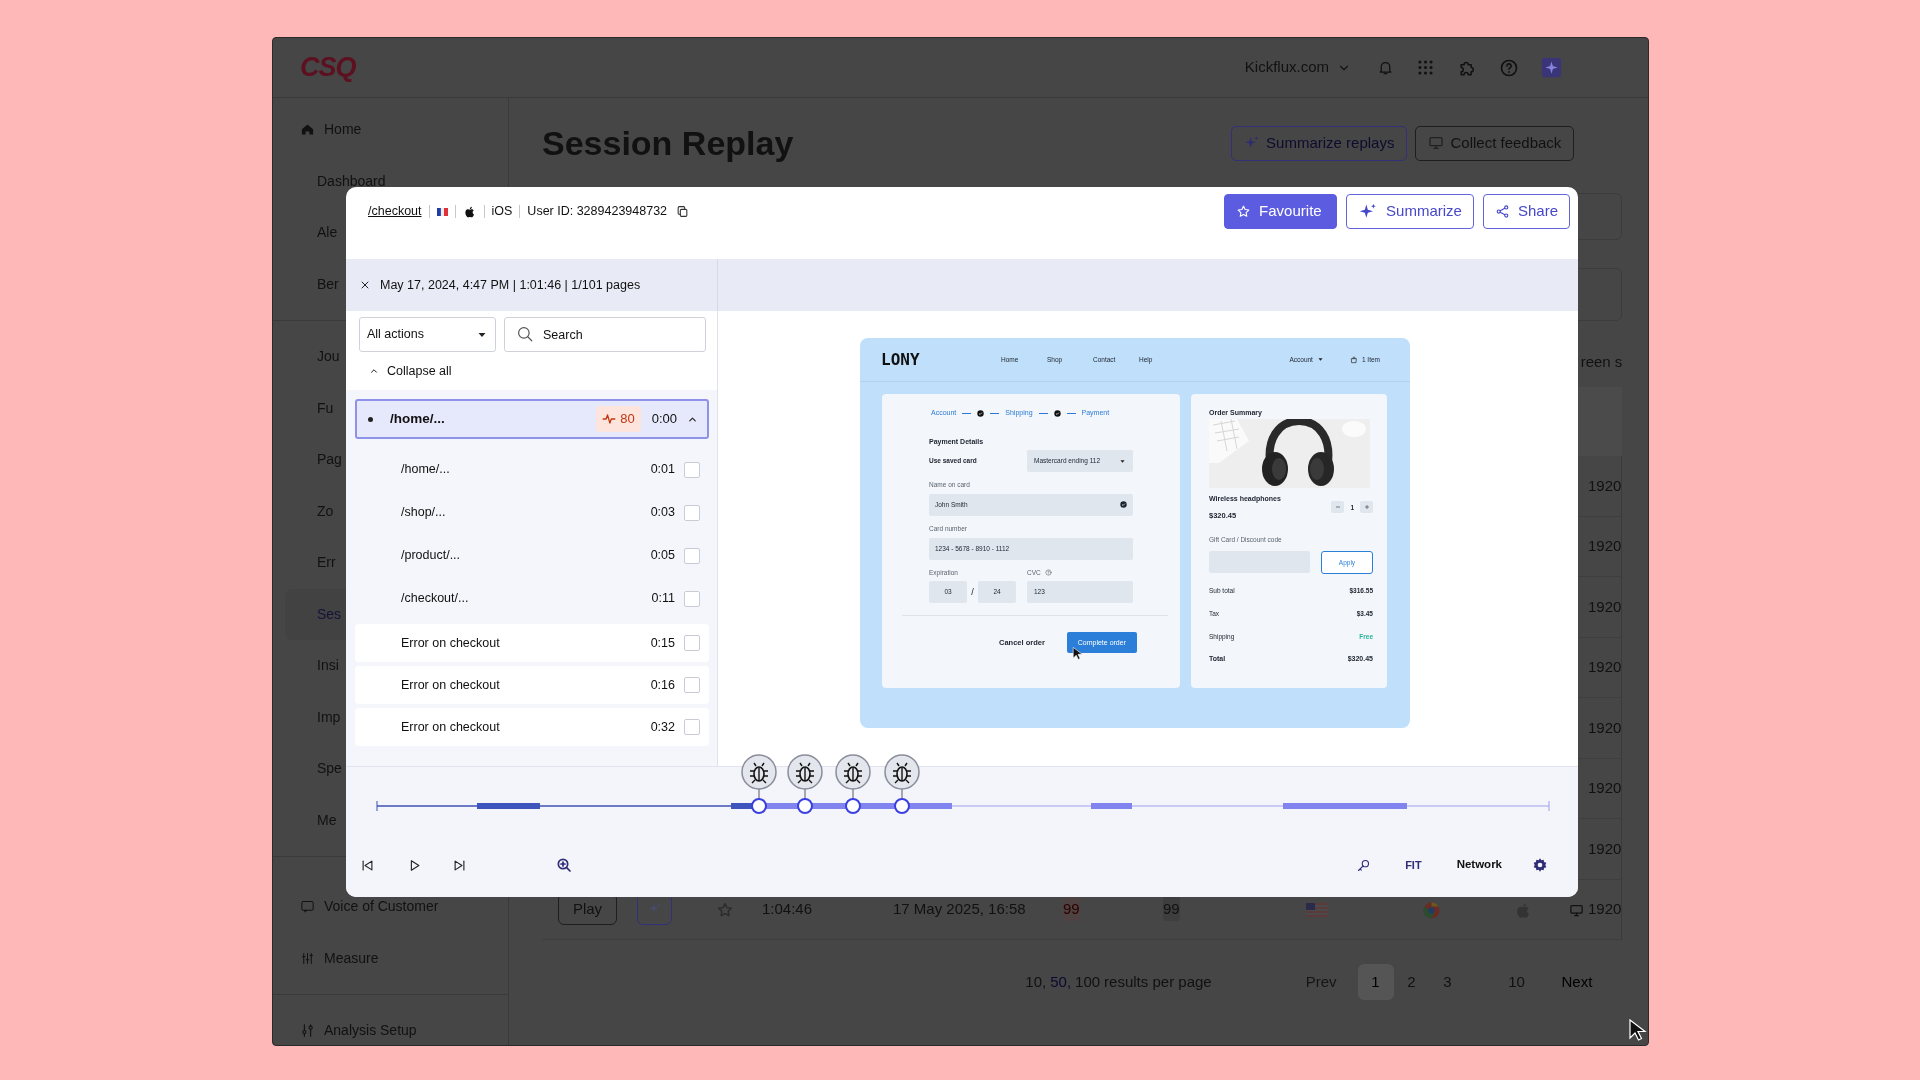  I want to click on os-label: iOS, so click(502, 212).